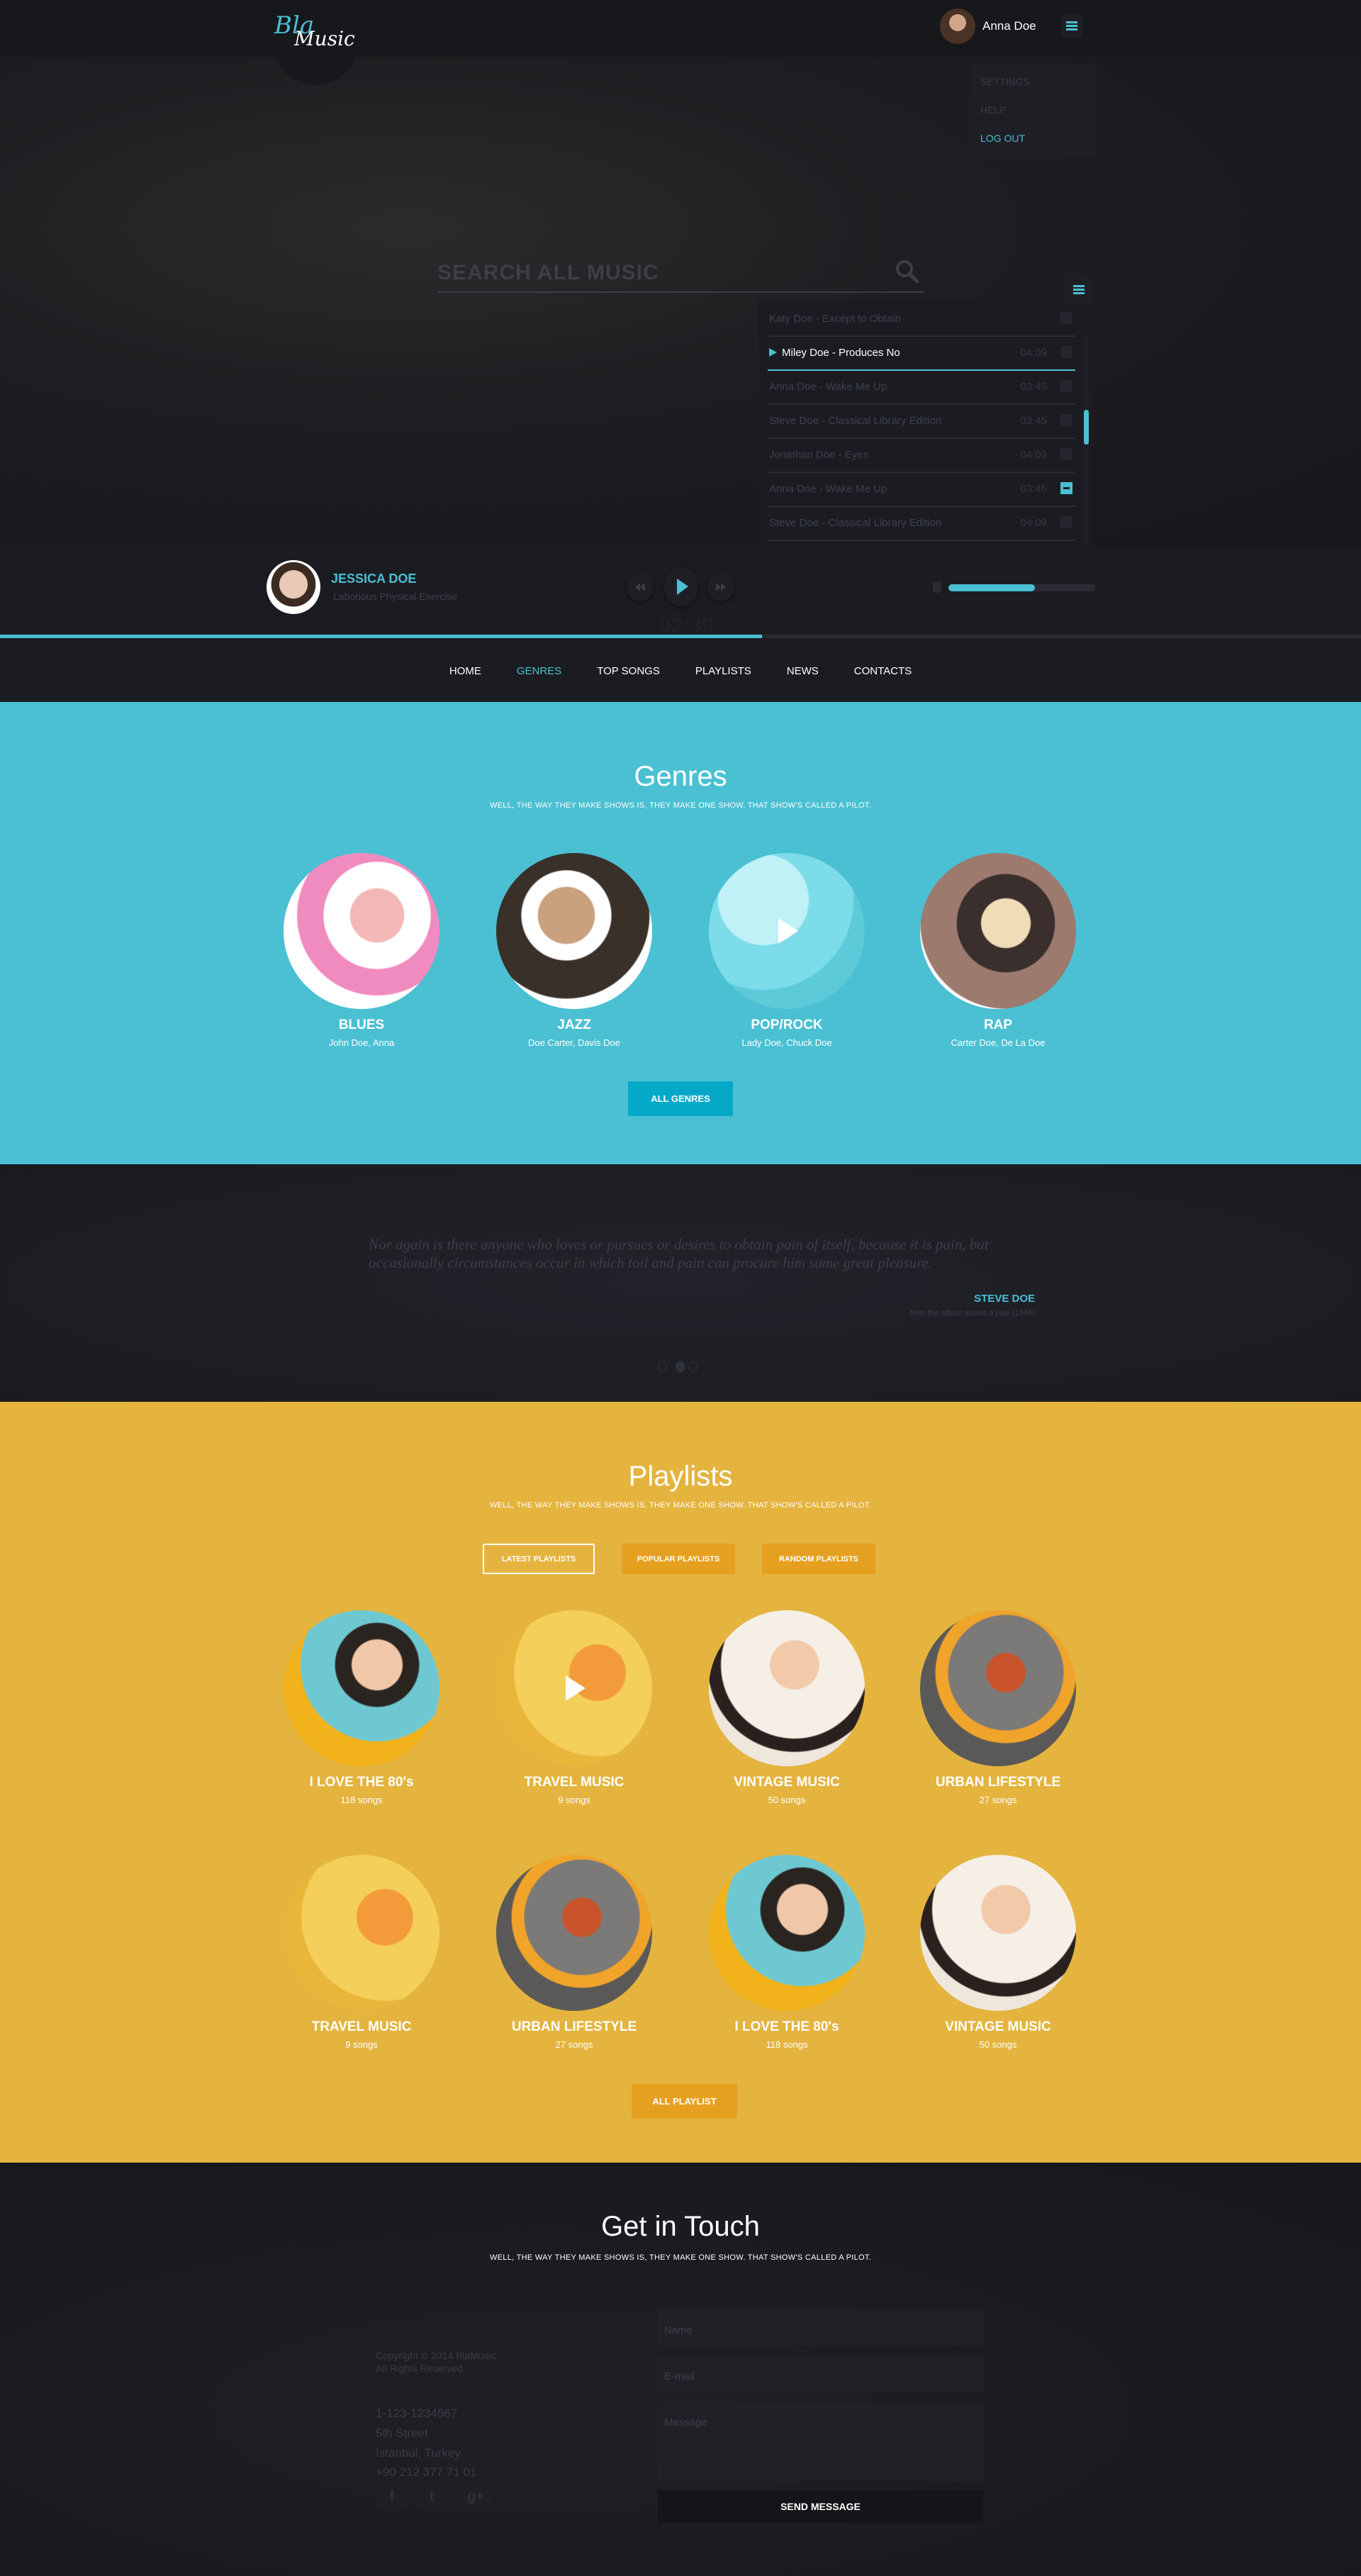 The image size is (1361, 2576). Describe the element at coordinates (681, 1477) in the screenshot. I see `playlists-title: Playlists` at that location.